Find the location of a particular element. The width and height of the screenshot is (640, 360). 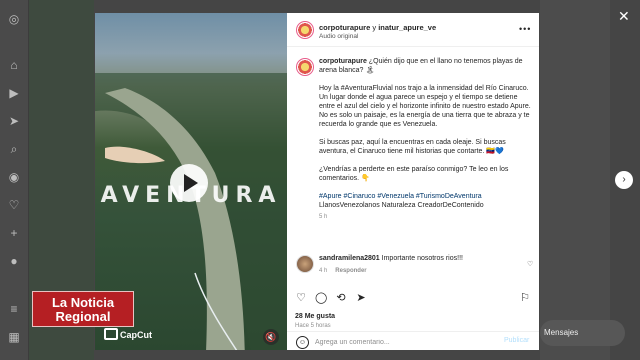

comment-text: Importante nosotros rios!!! is located at coordinates (422, 258).